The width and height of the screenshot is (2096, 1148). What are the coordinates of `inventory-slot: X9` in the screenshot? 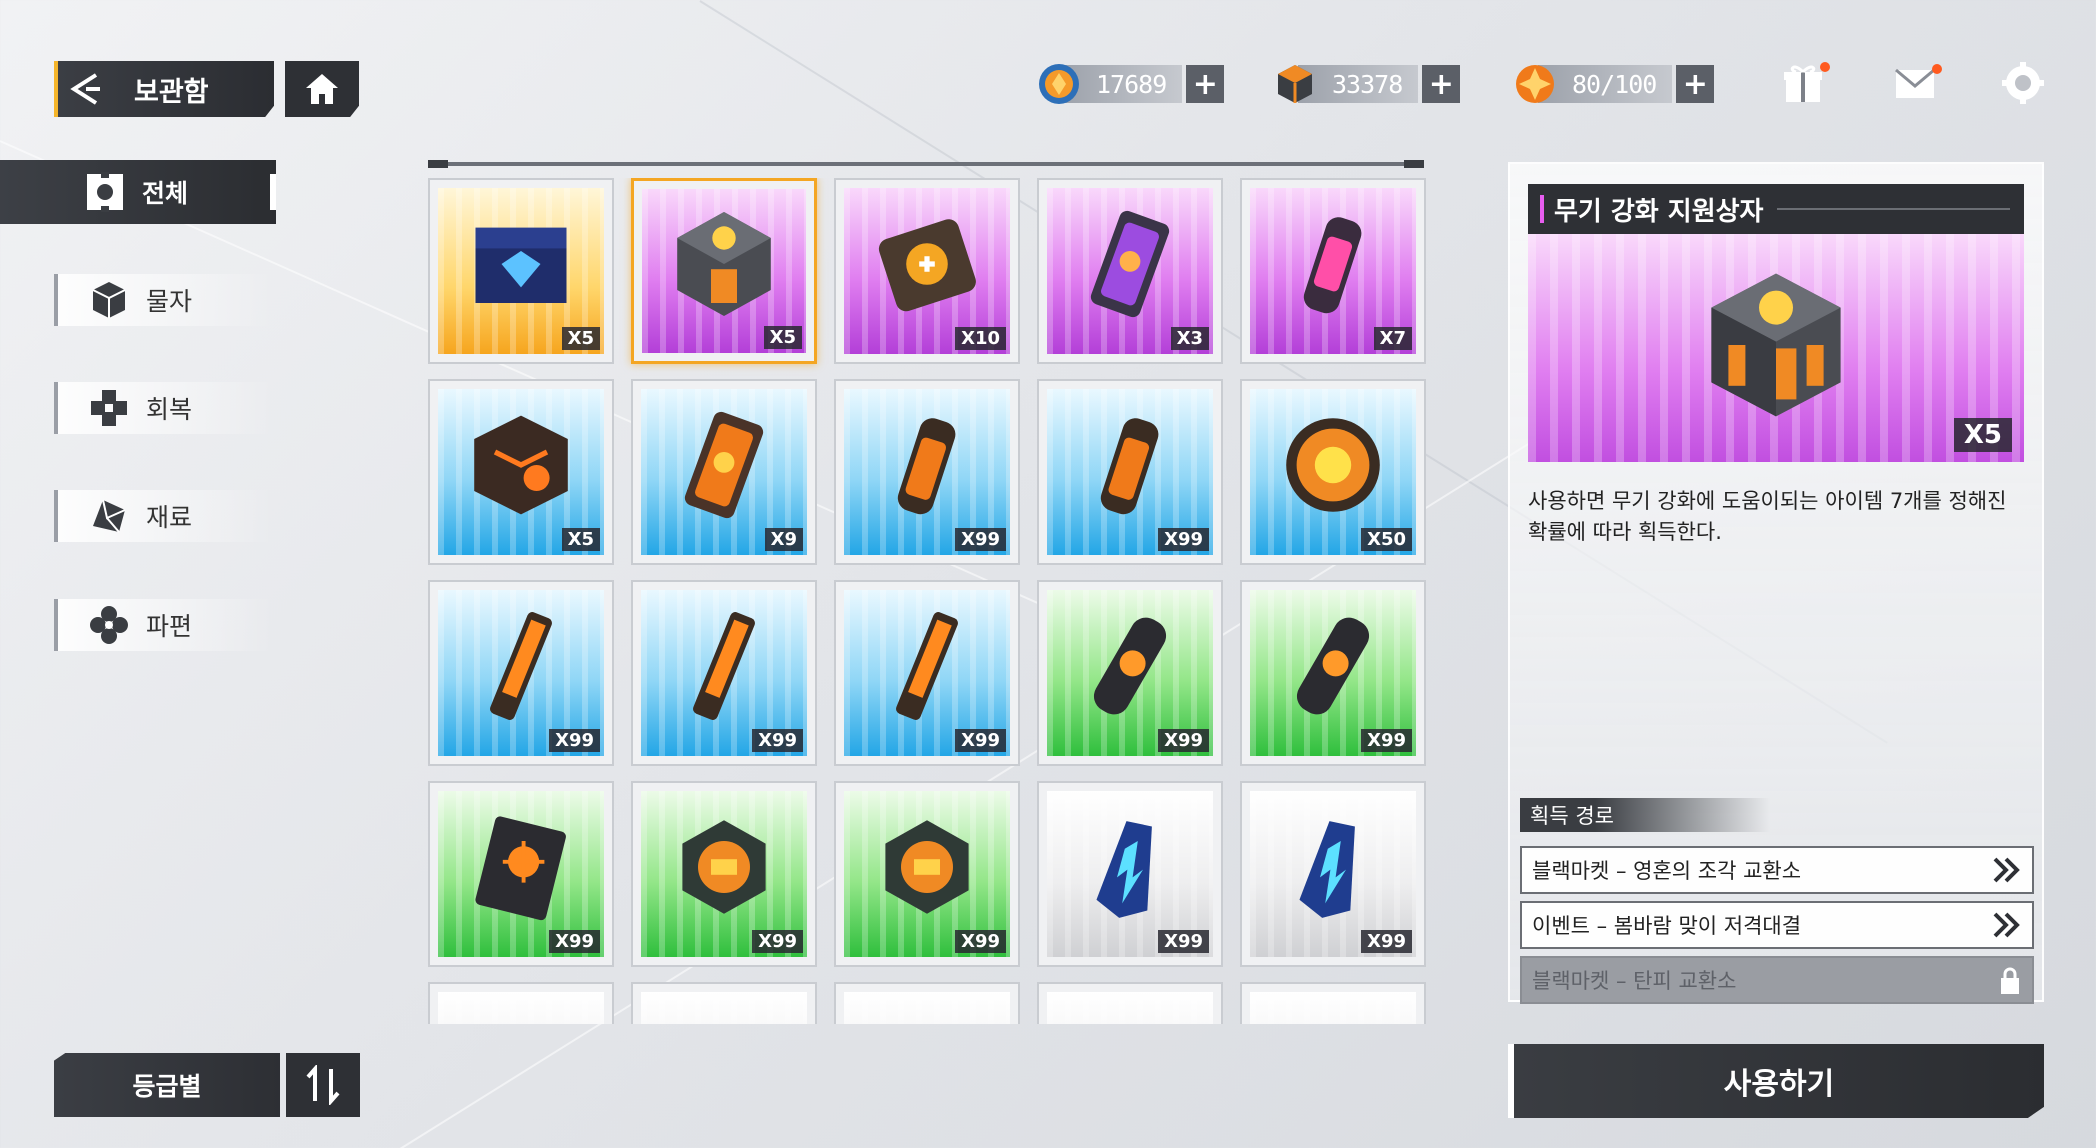 It's located at (724, 472).